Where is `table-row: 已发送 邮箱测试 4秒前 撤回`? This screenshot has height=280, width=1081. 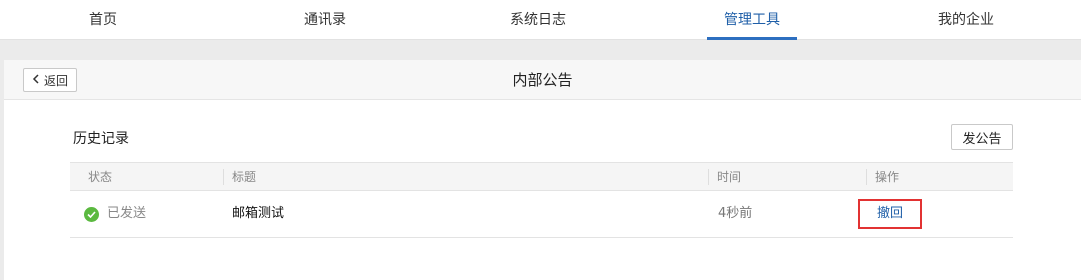 table-row: 已发送 邮箱测试 4秒前 撤回 is located at coordinates (541, 214).